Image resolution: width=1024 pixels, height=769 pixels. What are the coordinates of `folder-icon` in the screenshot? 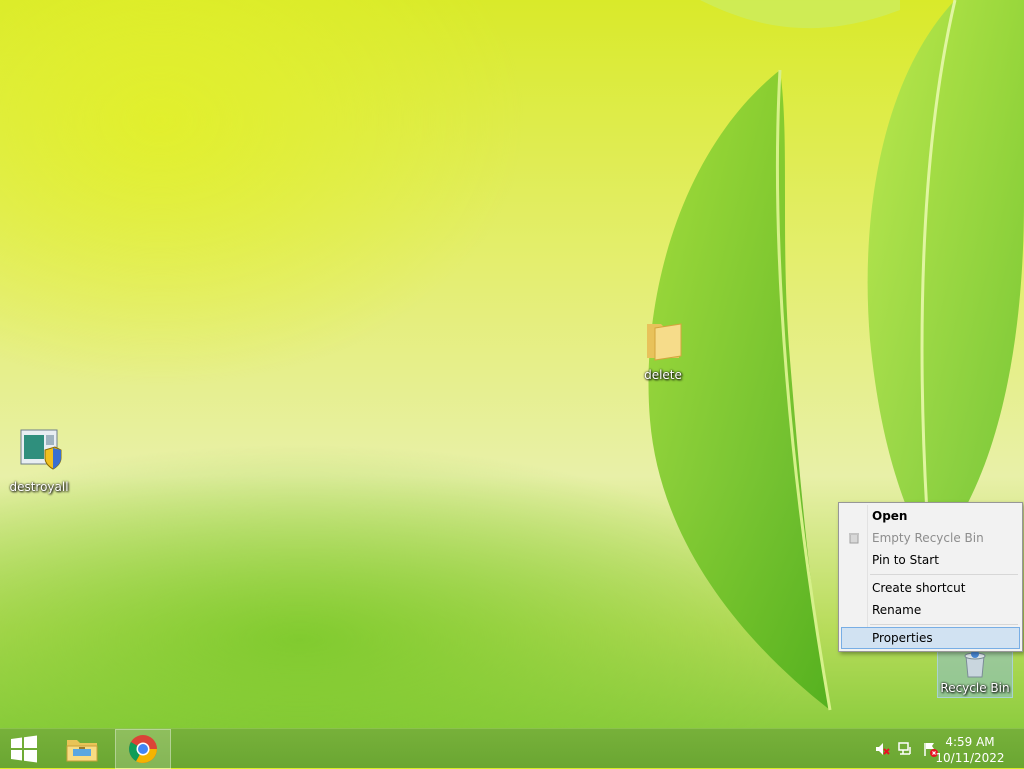 It's located at (664, 342).